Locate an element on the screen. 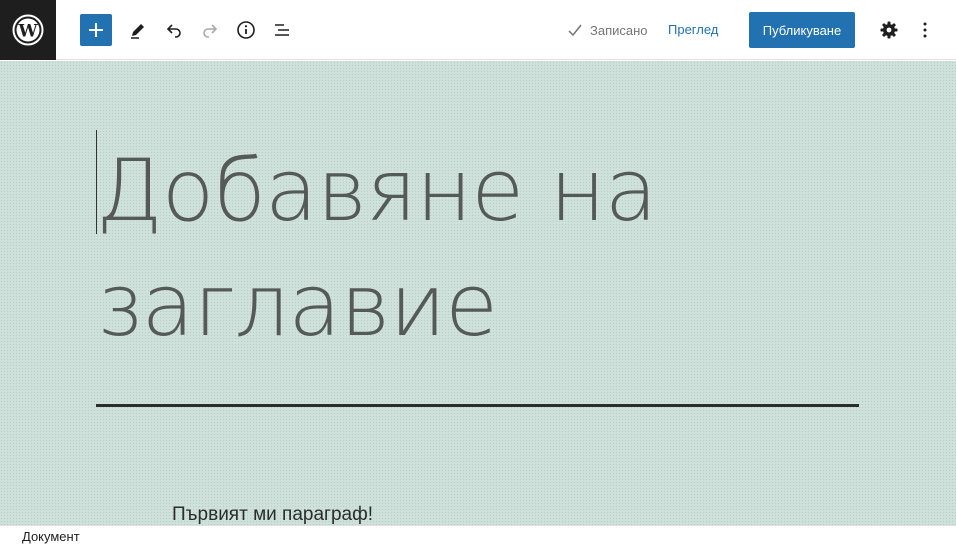 Image resolution: width=956 pixels, height=546 pixels. undo-icon is located at coordinates (173, 31).